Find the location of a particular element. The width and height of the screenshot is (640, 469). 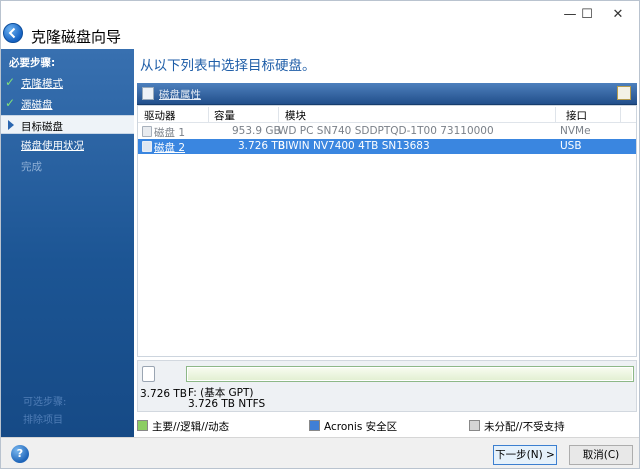

disk-toolbar: 磁盘属性 is located at coordinates (387, 94).